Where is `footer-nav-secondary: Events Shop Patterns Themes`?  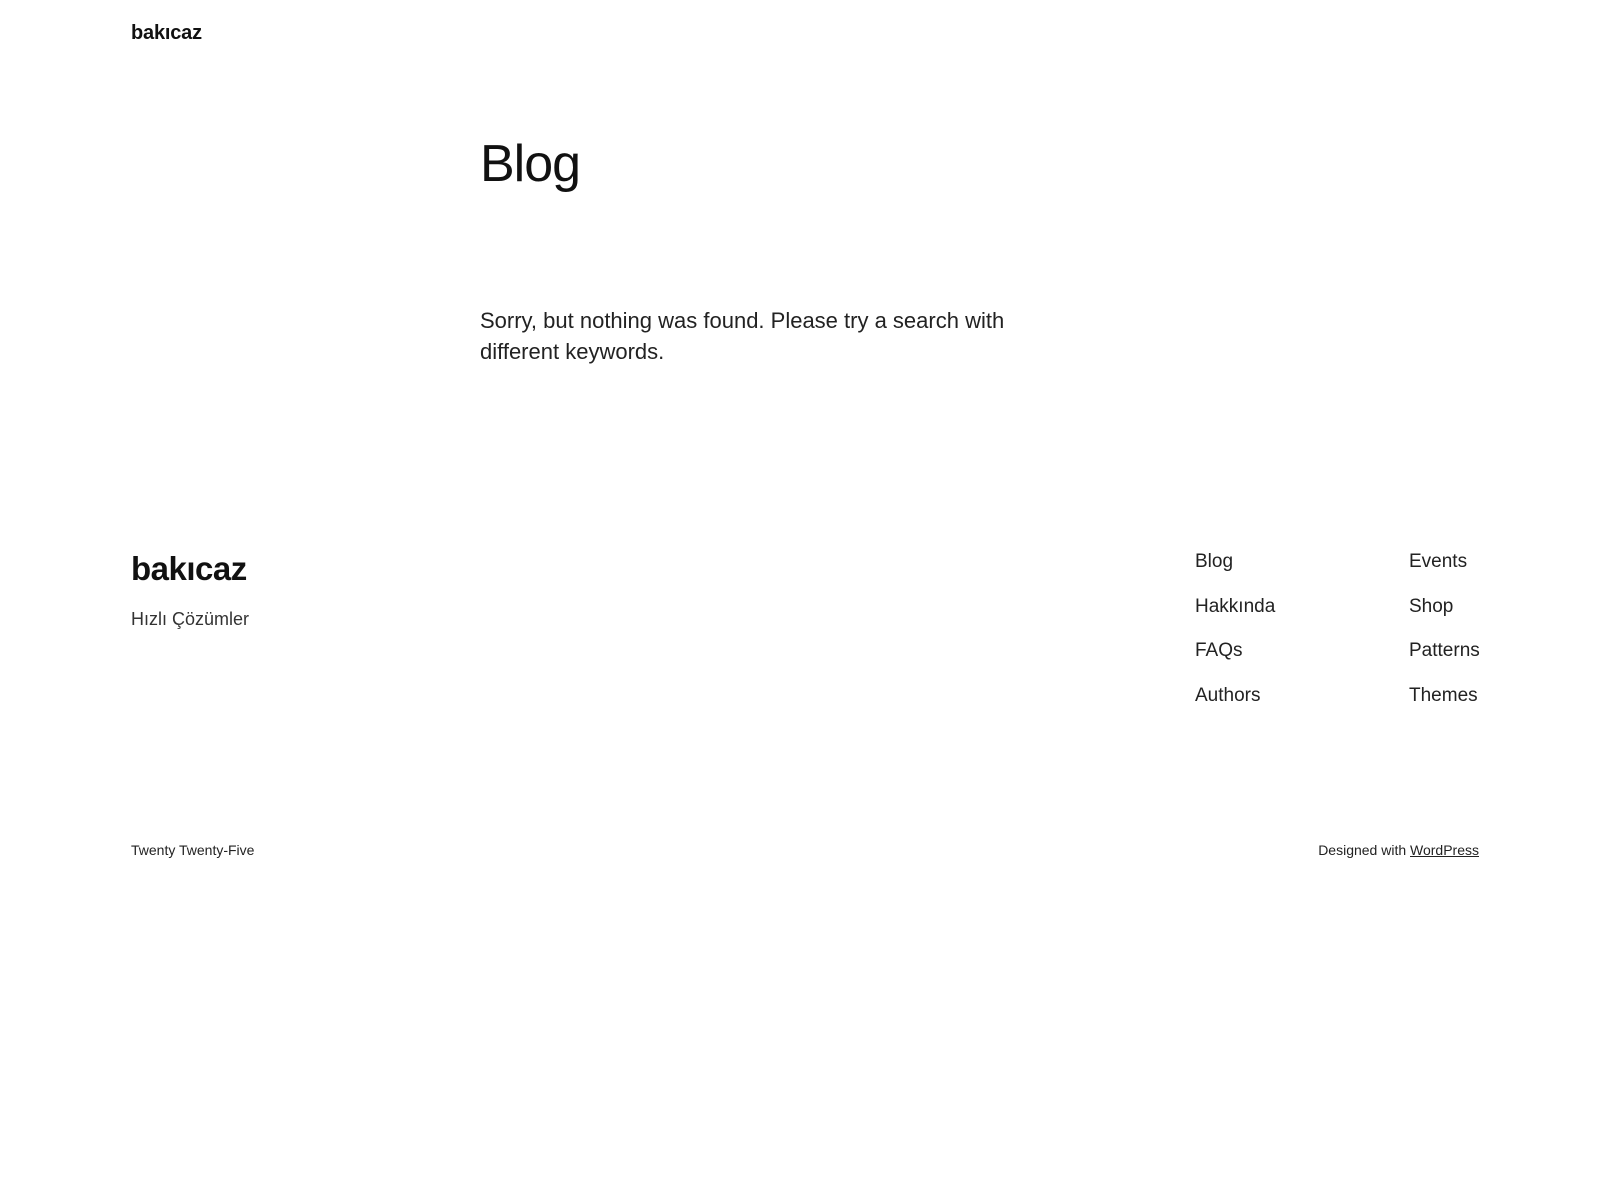 footer-nav-secondary: Events Shop Patterns Themes is located at coordinates (1444, 640).